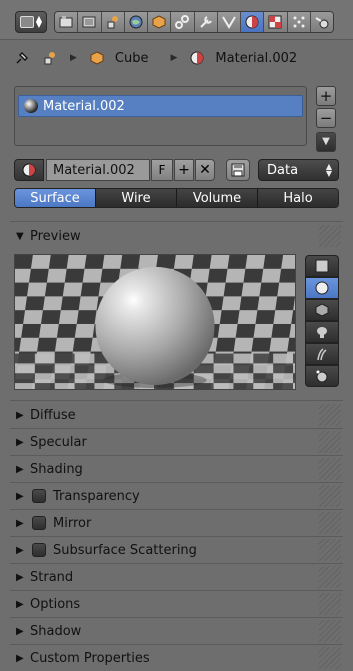 This screenshot has width=353, height=671. I want to click on panel-header-preview: ▼ Preview, so click(176, 236).